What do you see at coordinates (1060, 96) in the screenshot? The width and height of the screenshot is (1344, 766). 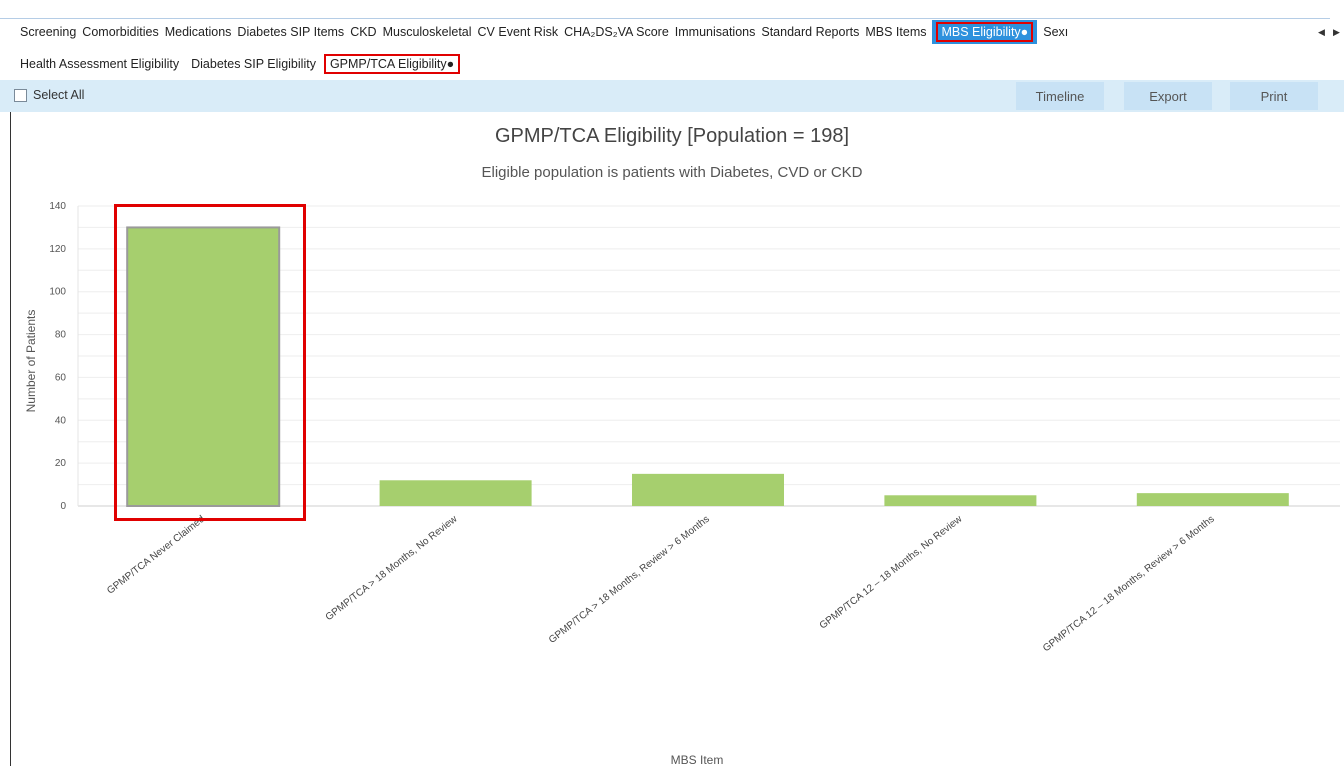 I see `timeline-button: Timeline` at bounding box center [1060, 96].